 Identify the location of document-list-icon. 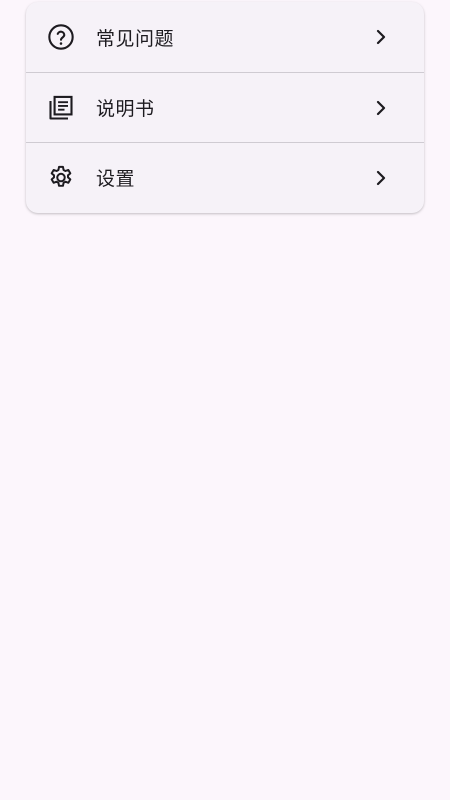
(61, 108).